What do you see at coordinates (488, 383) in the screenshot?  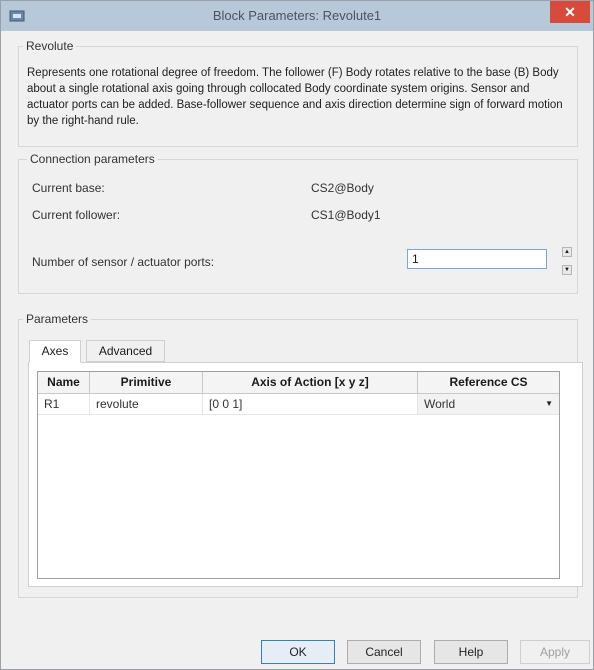 I see `column-header-reference: Reference CS` at bounding box center [488, 383].